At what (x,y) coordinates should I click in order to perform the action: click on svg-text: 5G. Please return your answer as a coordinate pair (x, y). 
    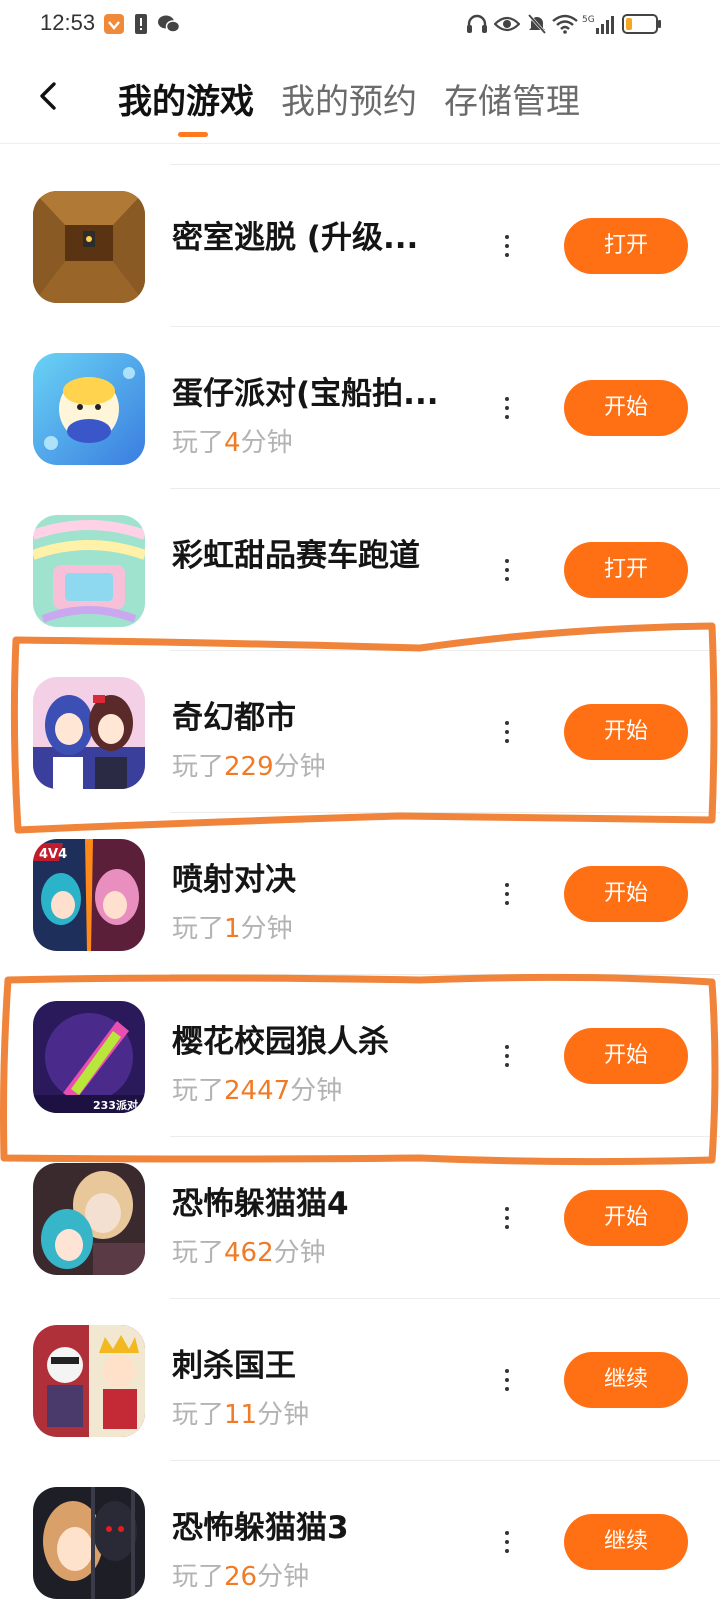
    Looking at the image, I should click on (588, 20).